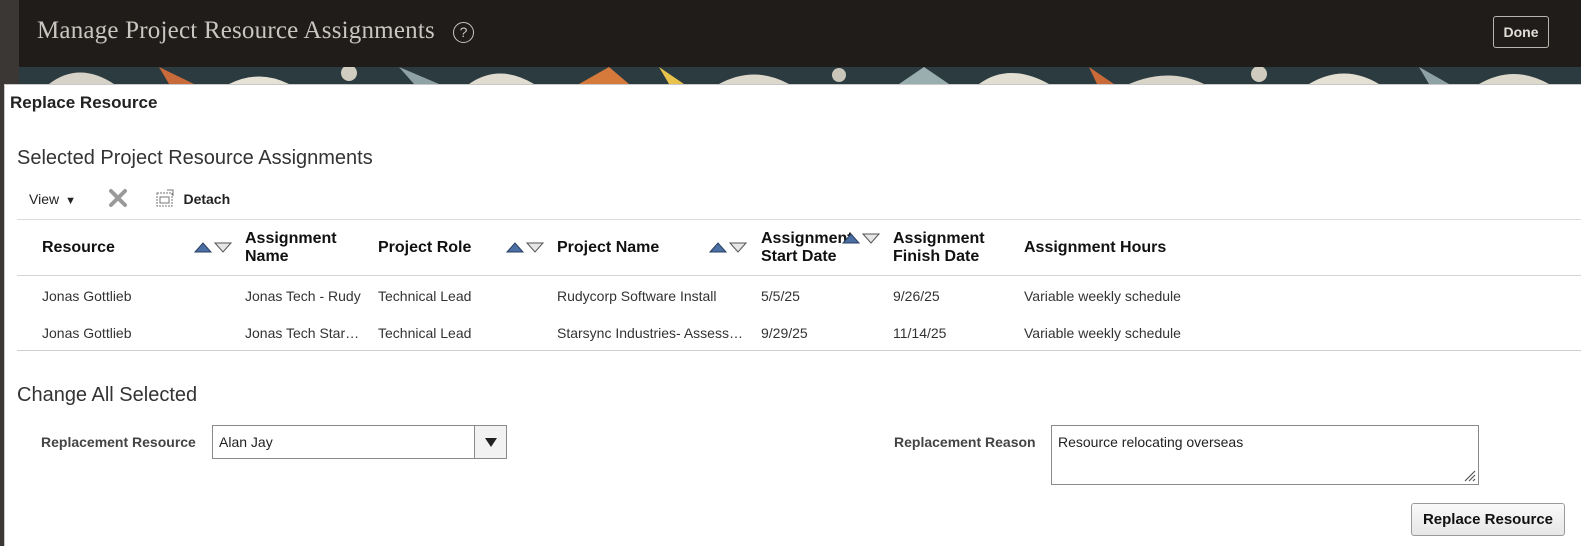 This screenshot has width=1581, height=546. I want to click on detach-label: Detach, so click(207, 199).